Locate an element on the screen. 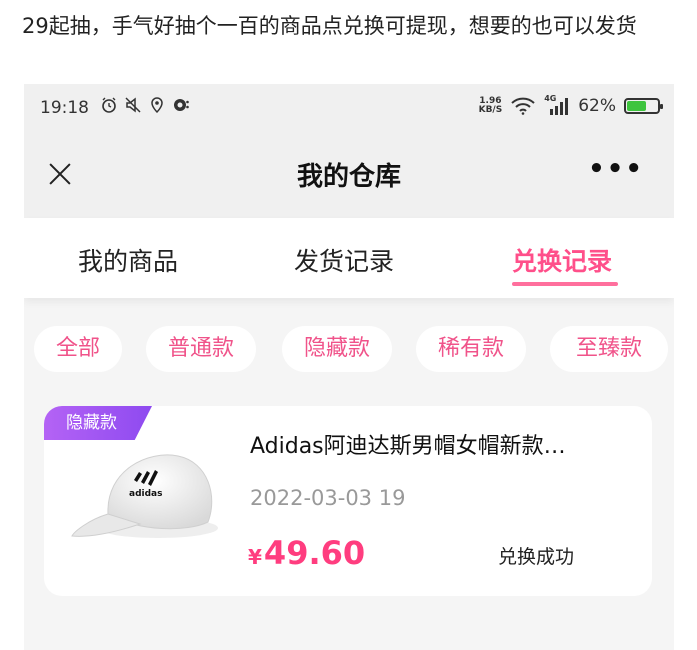  filter-supreme: 至臻款 is located at coordinates (609, 349).